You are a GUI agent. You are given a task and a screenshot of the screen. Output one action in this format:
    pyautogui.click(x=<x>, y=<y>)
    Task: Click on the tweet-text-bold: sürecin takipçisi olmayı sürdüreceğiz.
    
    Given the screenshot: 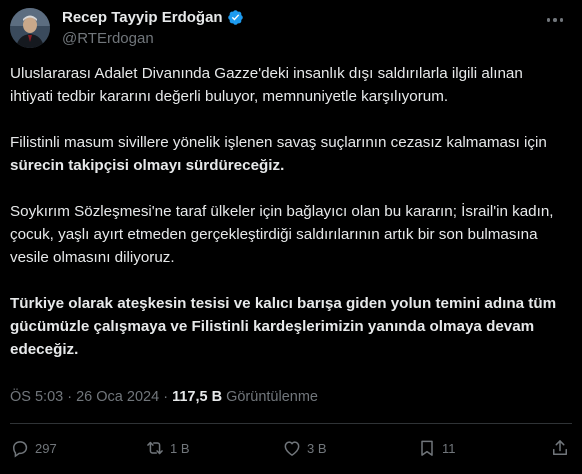 What is the action you would take?
    pyautogui.click(x=147, y=165)
    